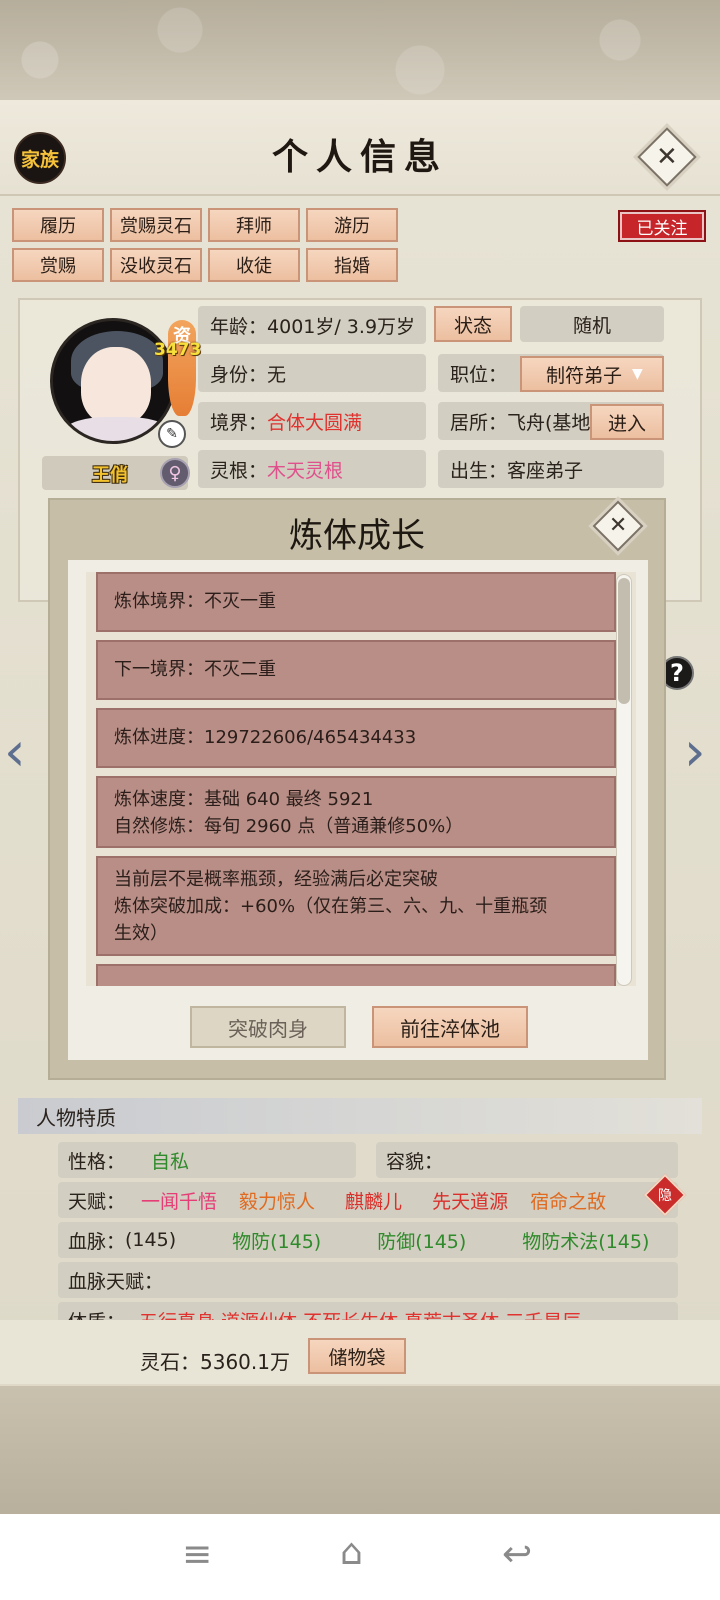 The height and width of the screenshot is (1600, 720). I want to click on realm-label: 境界：, so click(239, 422).